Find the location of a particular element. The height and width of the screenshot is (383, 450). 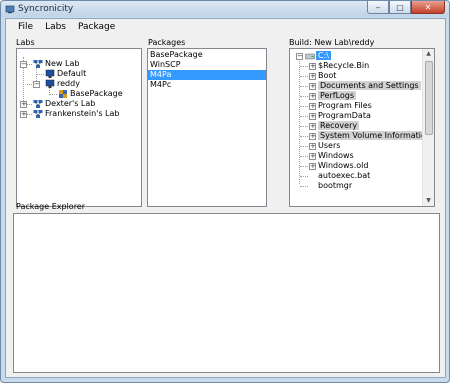

tree-item: autoexec.bat is located at coordinates (344, 175).